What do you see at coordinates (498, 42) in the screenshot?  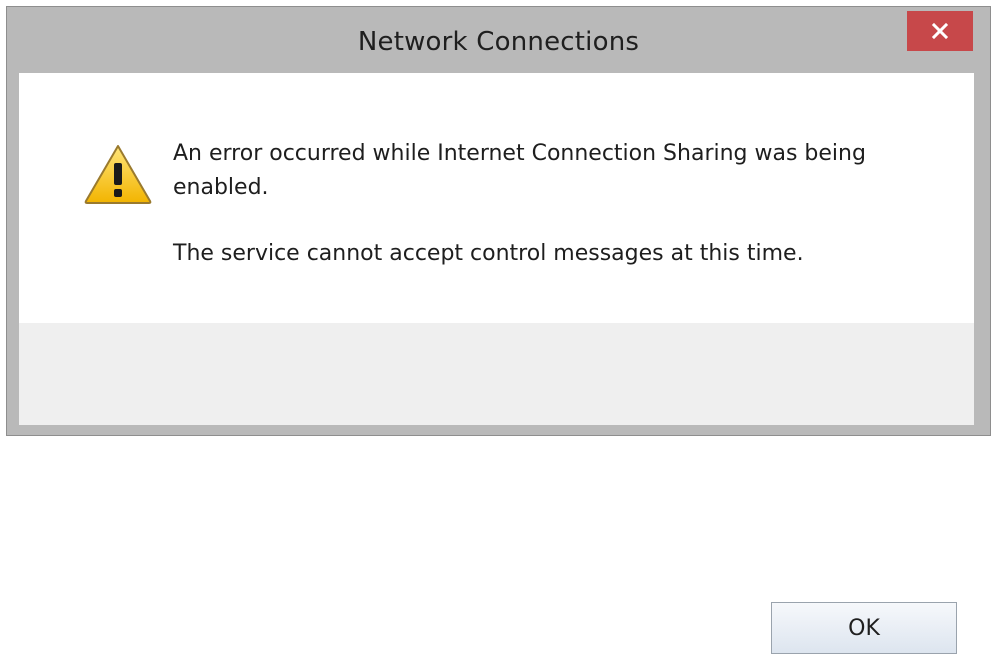 I see `window-title: Network Connections` at bounding box center [498, 42].